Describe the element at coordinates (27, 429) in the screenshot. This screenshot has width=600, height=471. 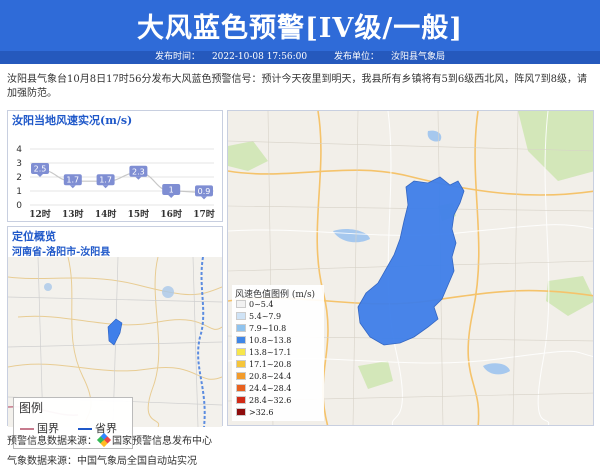
I see `national-border-line-icon` at that location.